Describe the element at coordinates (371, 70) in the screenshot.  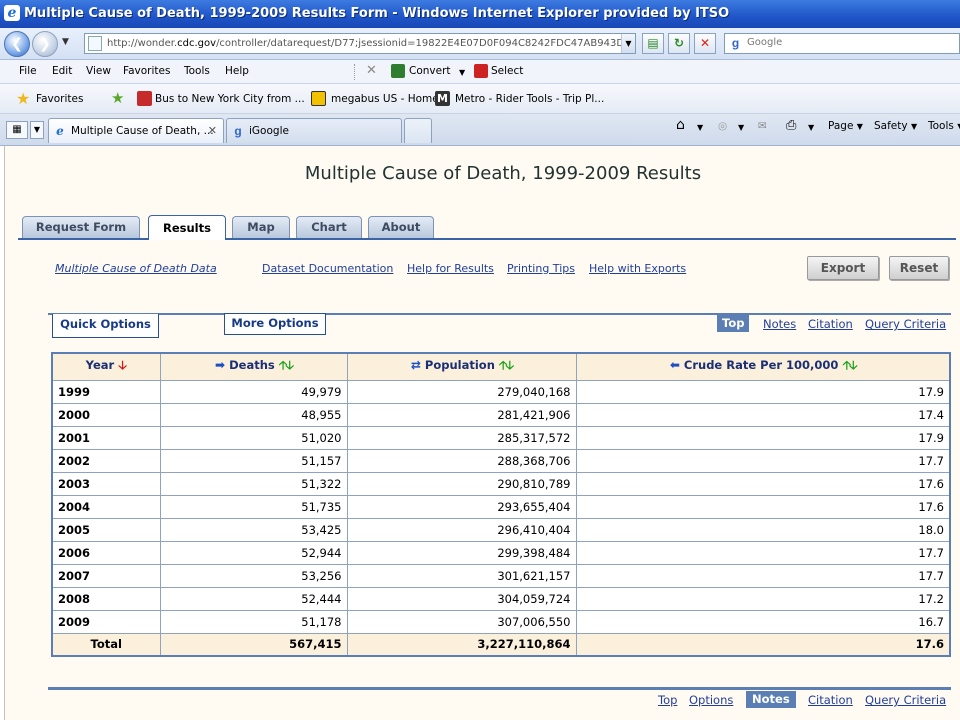
I see `close-toolbar-icon: ✕` at that location.